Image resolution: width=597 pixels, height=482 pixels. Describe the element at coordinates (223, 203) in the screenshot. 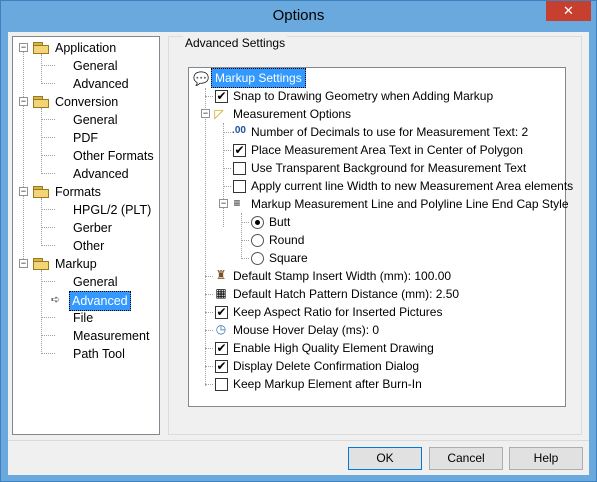

I see `expand-endcap-toggle: −` at that location.